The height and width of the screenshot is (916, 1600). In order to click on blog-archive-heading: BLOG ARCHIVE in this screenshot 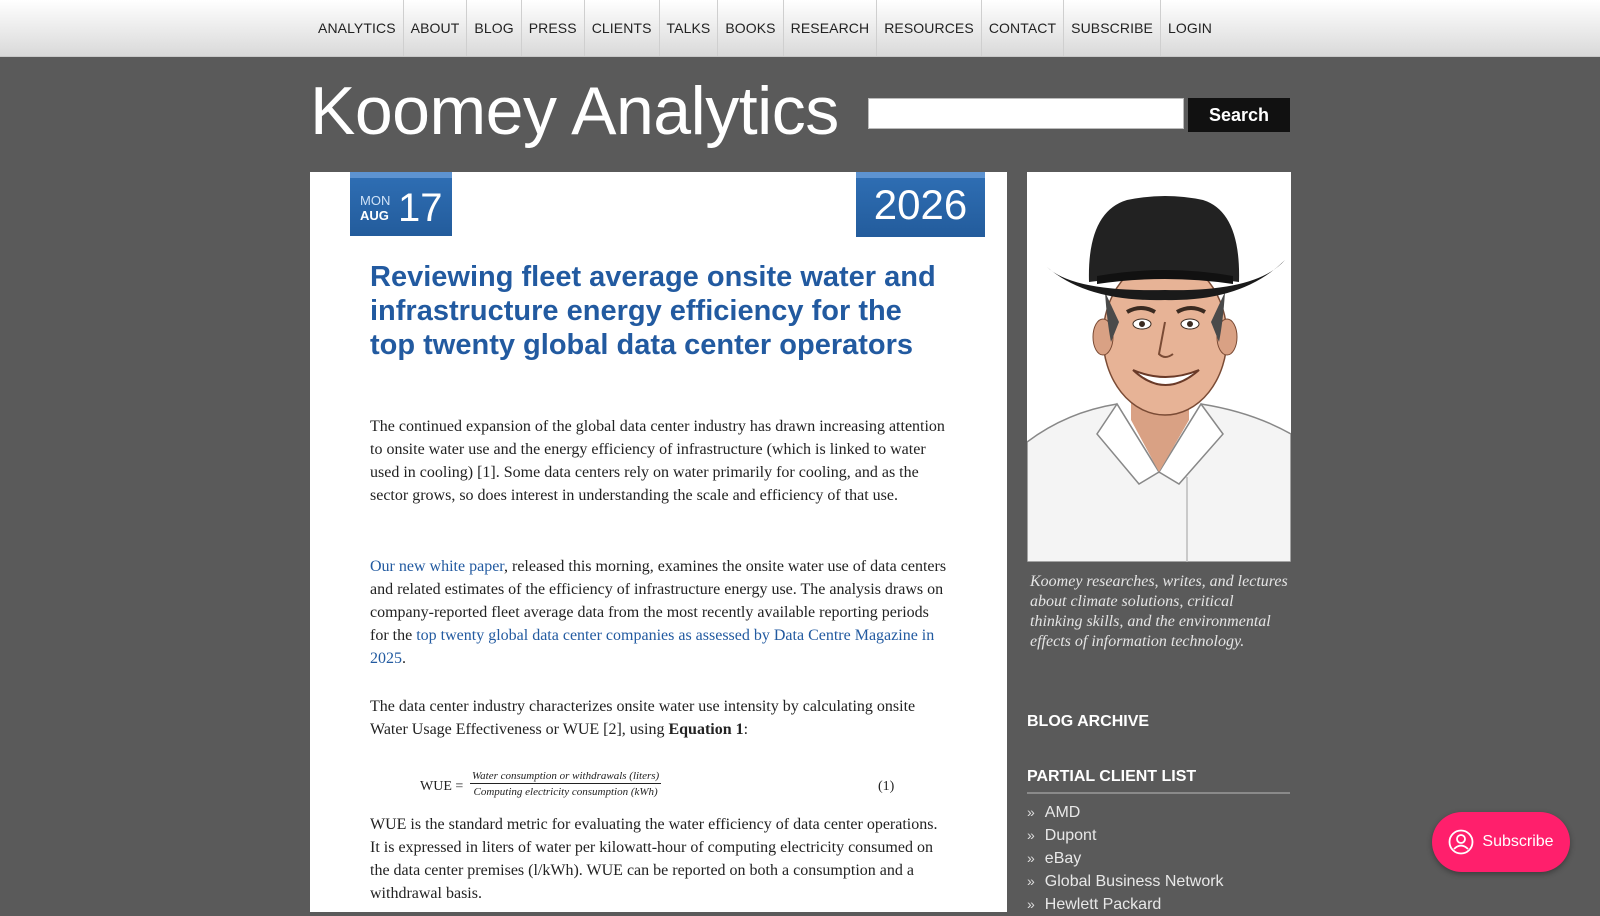, I will do `click(1088, 722)`.